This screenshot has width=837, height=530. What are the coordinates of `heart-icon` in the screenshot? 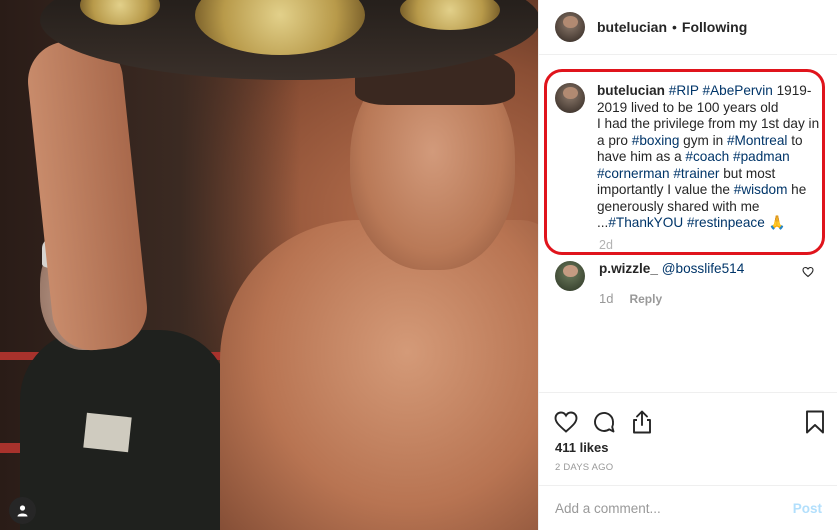 It's located at (566, 422).